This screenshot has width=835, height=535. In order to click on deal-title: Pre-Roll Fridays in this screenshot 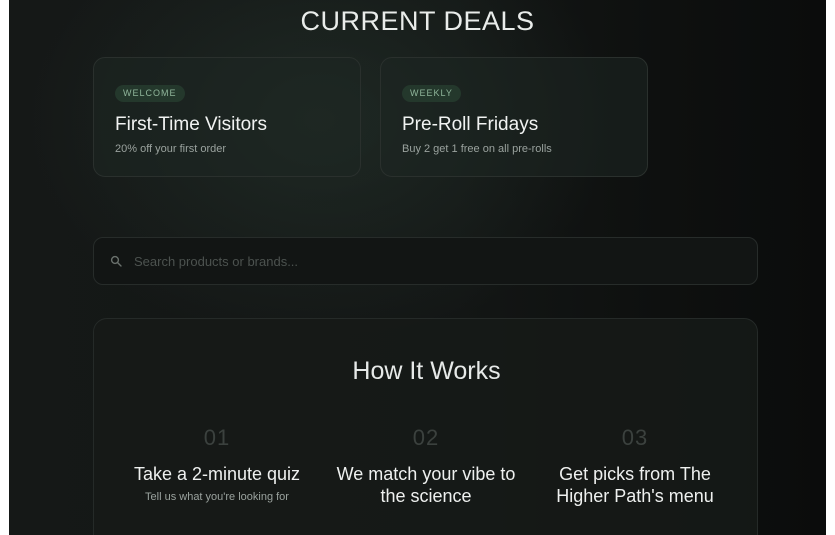, I will do `click(470, 124)`.